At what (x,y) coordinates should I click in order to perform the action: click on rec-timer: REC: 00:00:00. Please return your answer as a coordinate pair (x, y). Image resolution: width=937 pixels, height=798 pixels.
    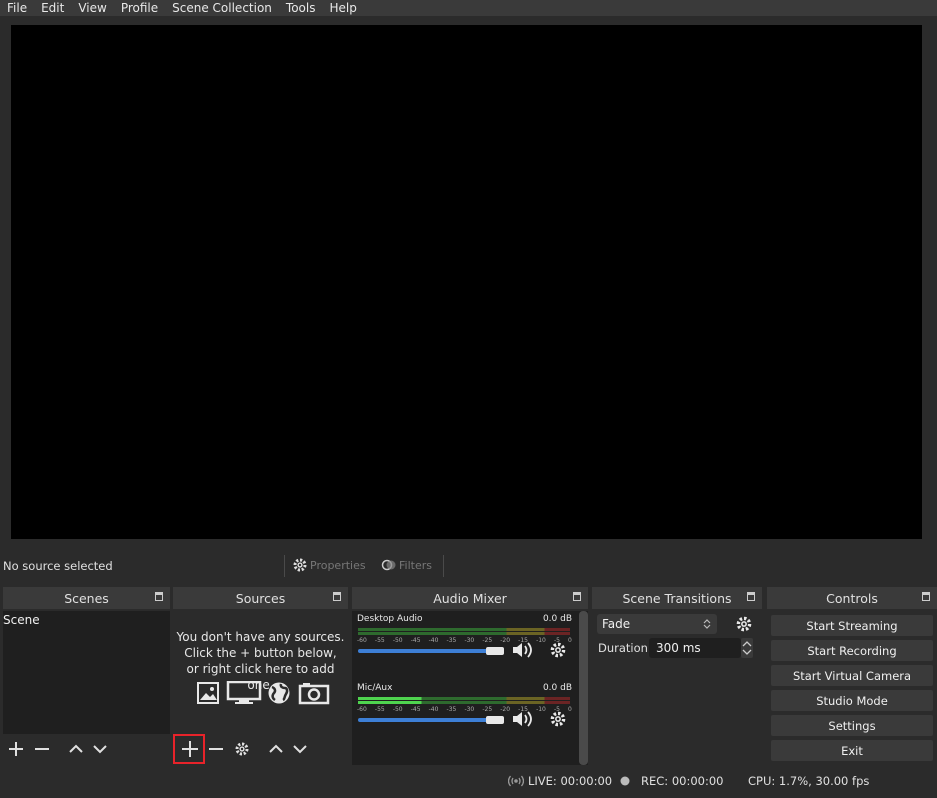
    Looking at the image, I should click on (682, 781).